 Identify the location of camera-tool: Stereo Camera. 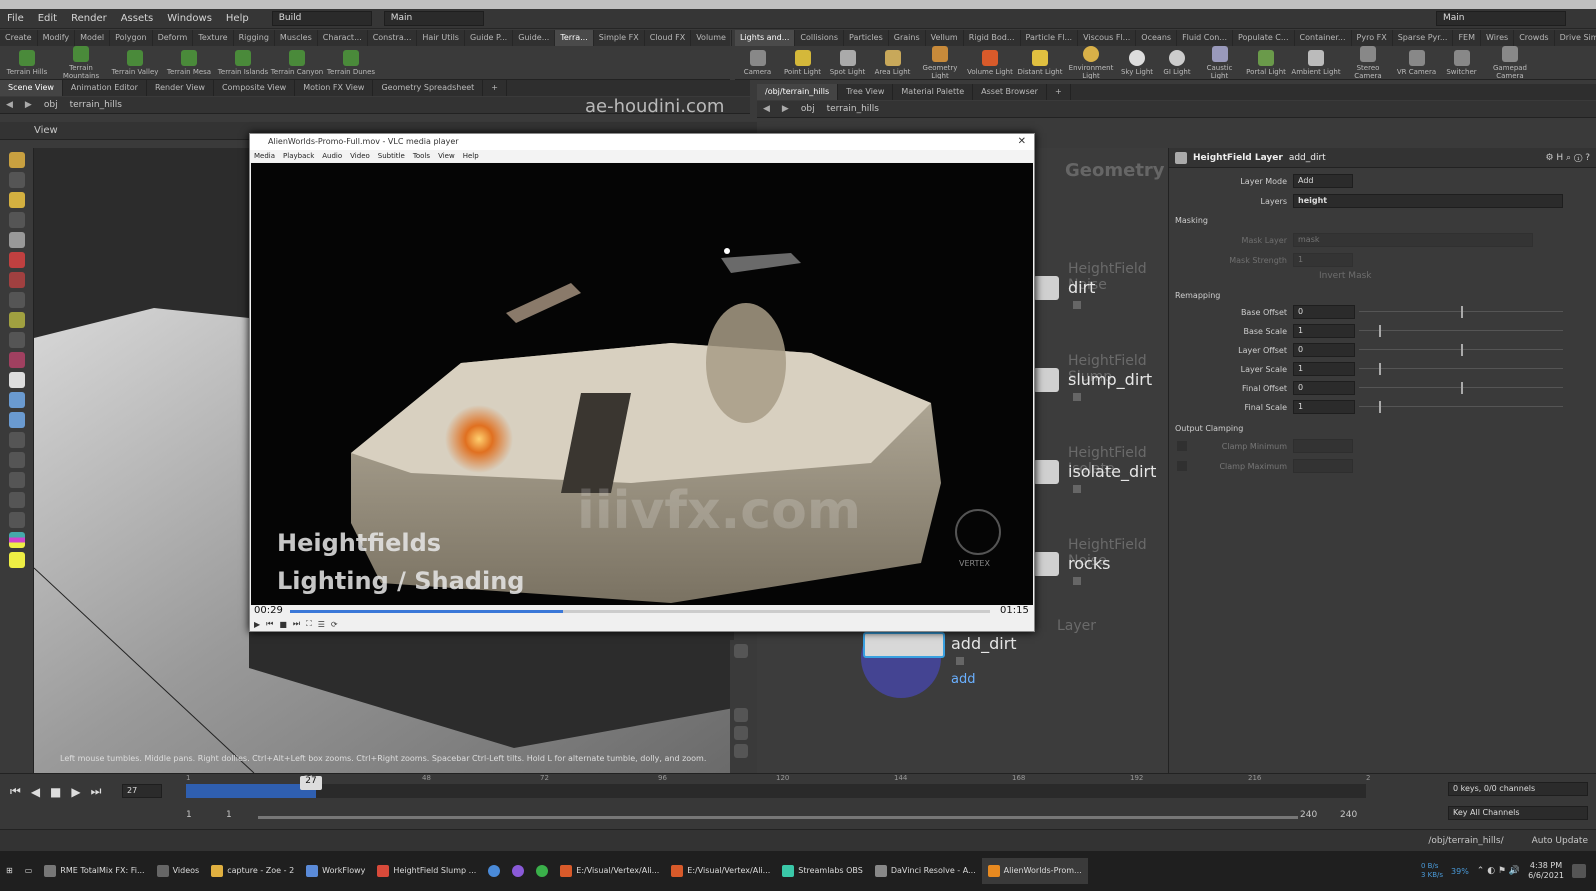
(1368, 62).